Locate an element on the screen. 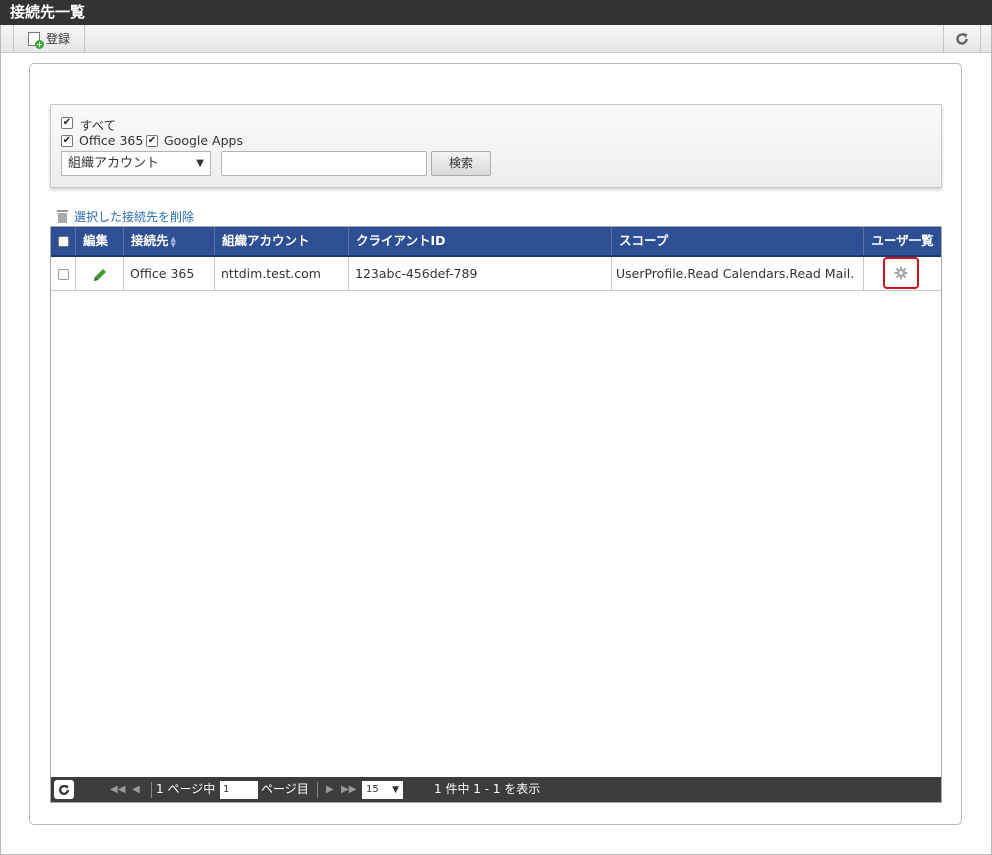 The width and height of the screenshot is (992, 855). register-button: + 登録 is located at coordinates (49, 38).